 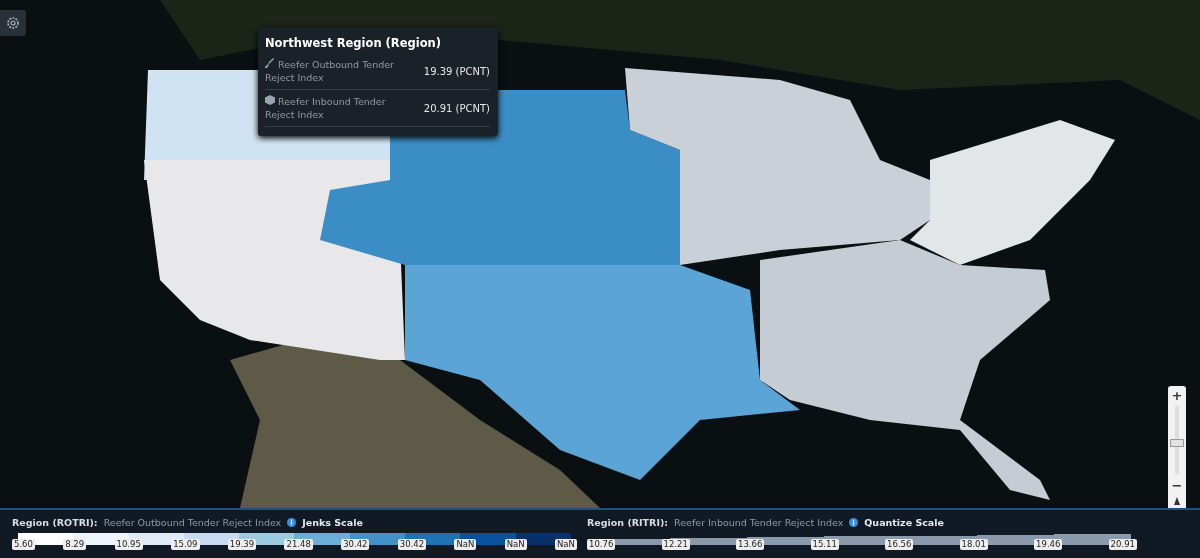 What do you see at coordinates (326, 108) in the screenshot?
I see `metric-label: Reefer Inbound Tender Reject Index` at bounding box center [326, 108].